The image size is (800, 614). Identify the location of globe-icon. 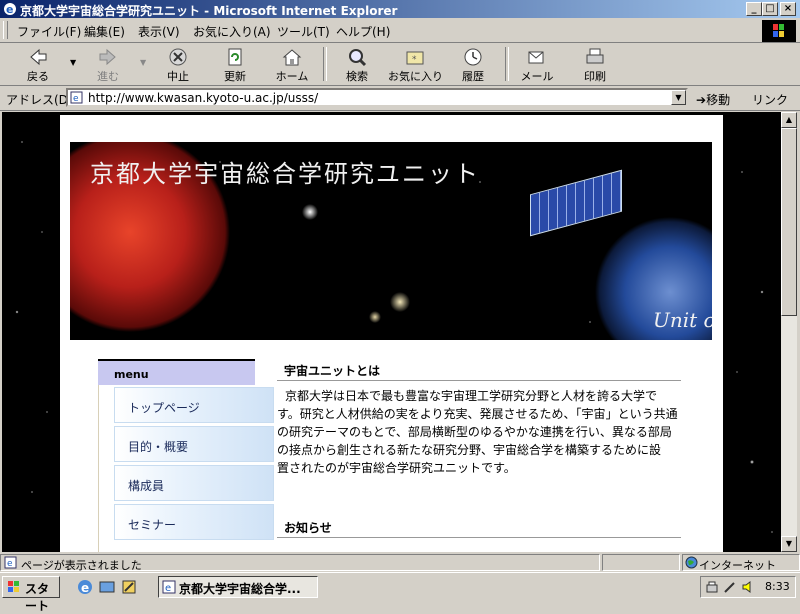
(691, 562).